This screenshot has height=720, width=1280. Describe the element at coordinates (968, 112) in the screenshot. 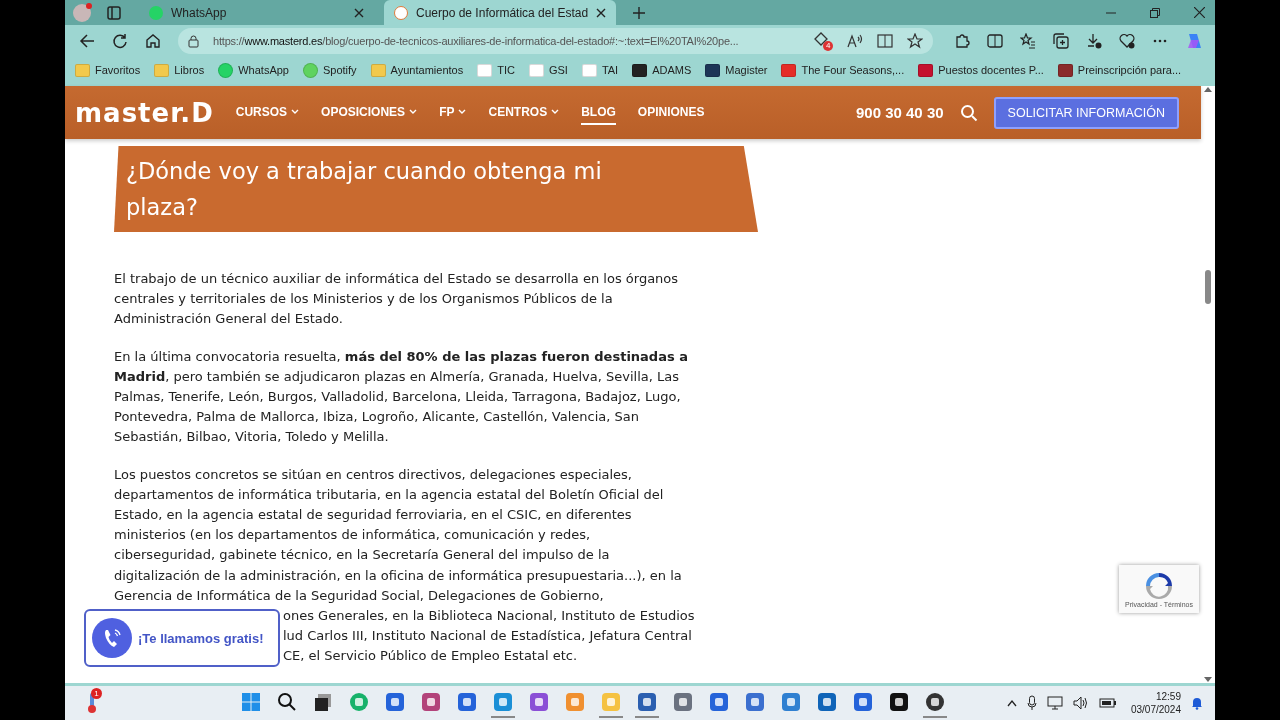

I see `search-icon` at that location.